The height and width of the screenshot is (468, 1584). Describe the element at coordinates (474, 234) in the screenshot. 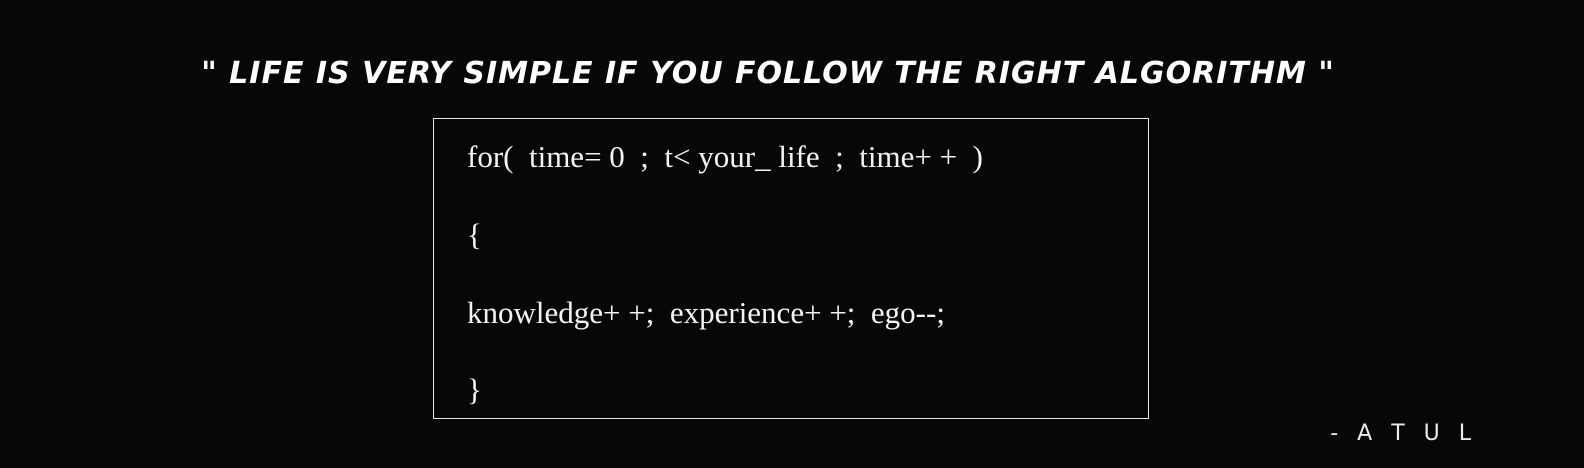

I see `code-line-open-brace: {` at that location.